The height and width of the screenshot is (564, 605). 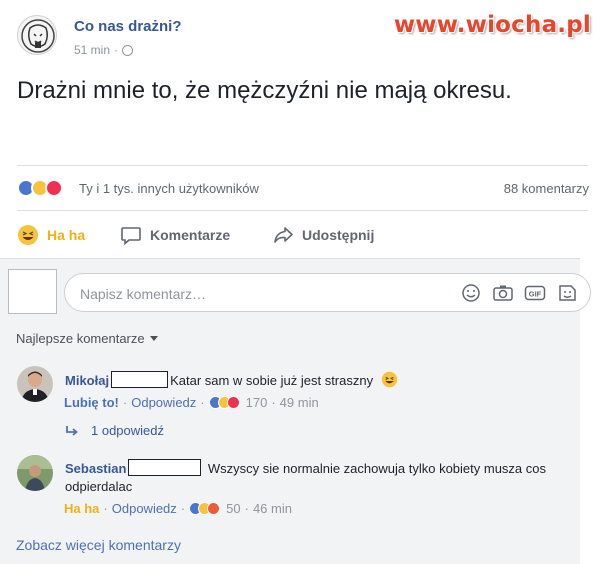 What do you see at coordinates (546, 188) in the screenshot?
I see `comments-count: 88 komentarzy` at bounding box center [546, 188].